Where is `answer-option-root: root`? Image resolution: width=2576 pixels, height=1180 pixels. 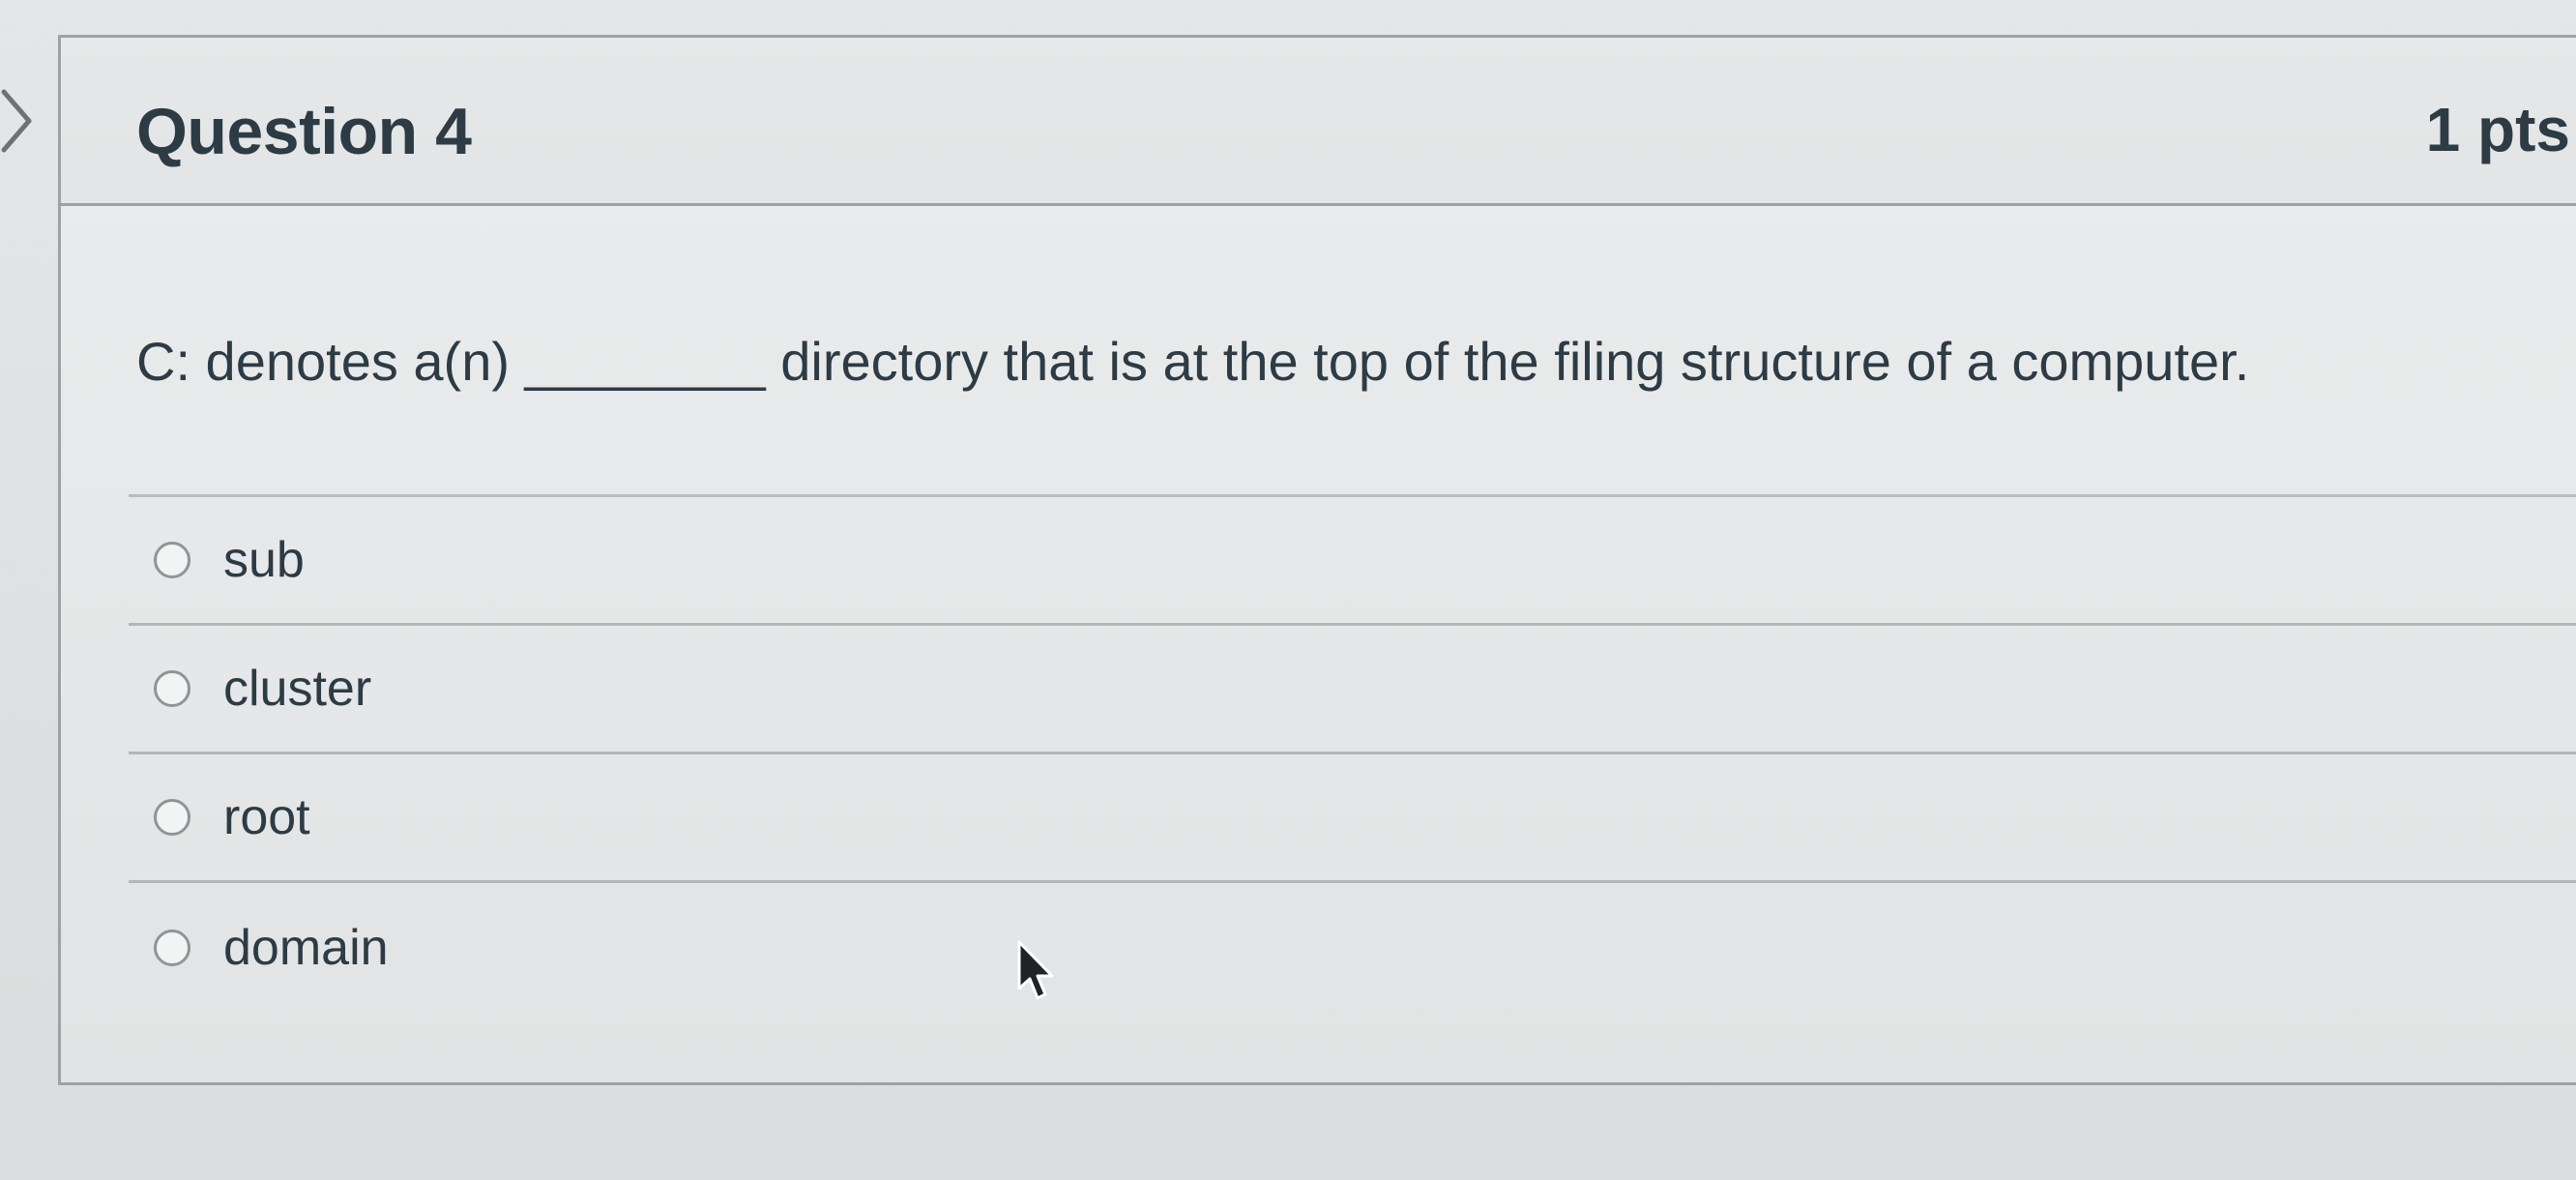 answer-option-root: root is located at coordinates (1352, 818).